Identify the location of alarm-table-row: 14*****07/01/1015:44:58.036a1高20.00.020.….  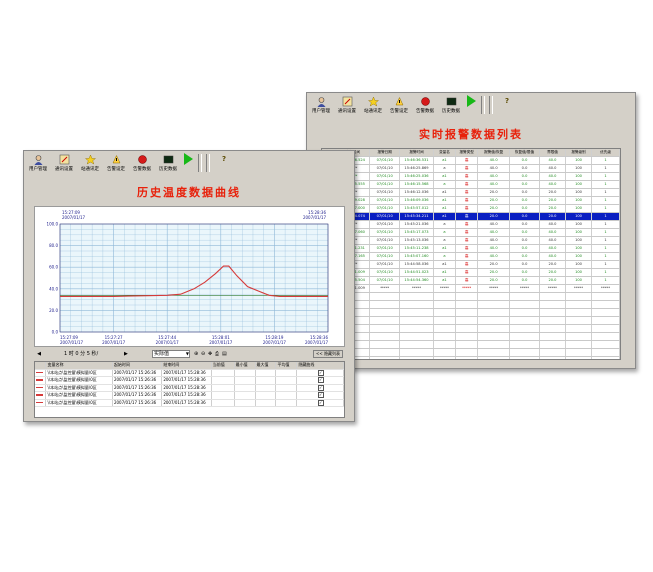
(471, 265).